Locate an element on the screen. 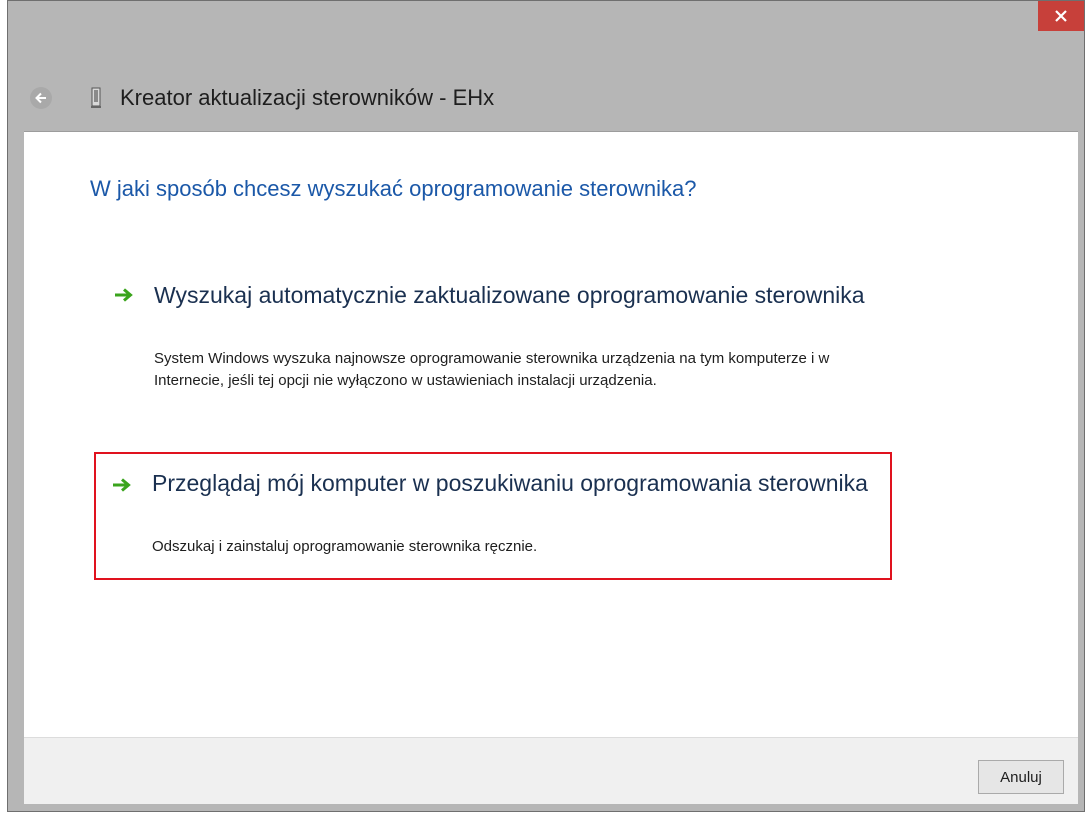 The width and height of the screenshot is (1088, 814). title-bar: Kreator aktualizacji sterowników - EHx is located at coordinates (546, 98).